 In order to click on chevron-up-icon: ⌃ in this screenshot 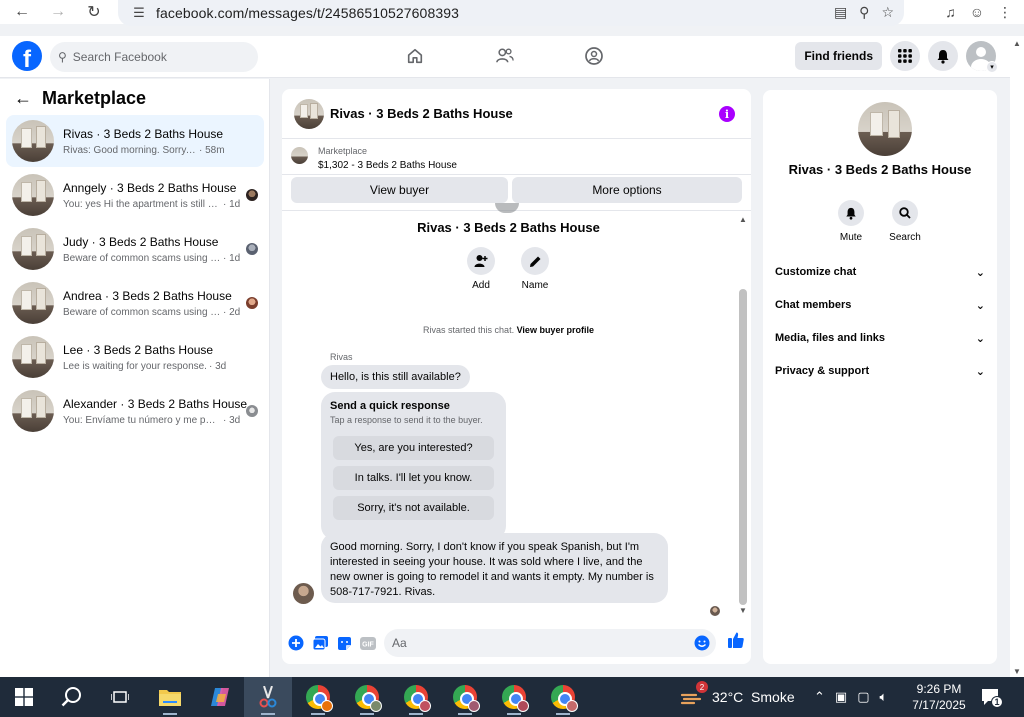, I will do `click(819, 697)`.